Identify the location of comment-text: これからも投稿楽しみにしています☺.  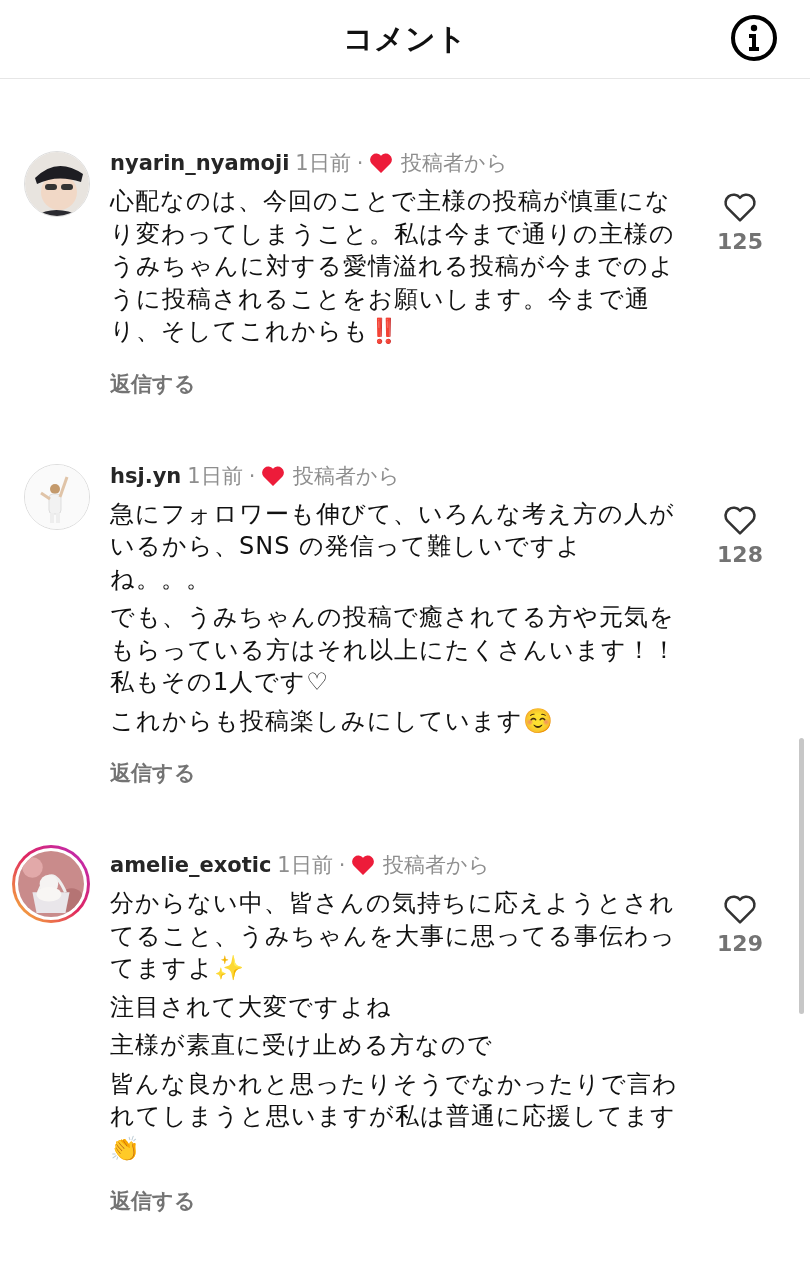
(332, 721).